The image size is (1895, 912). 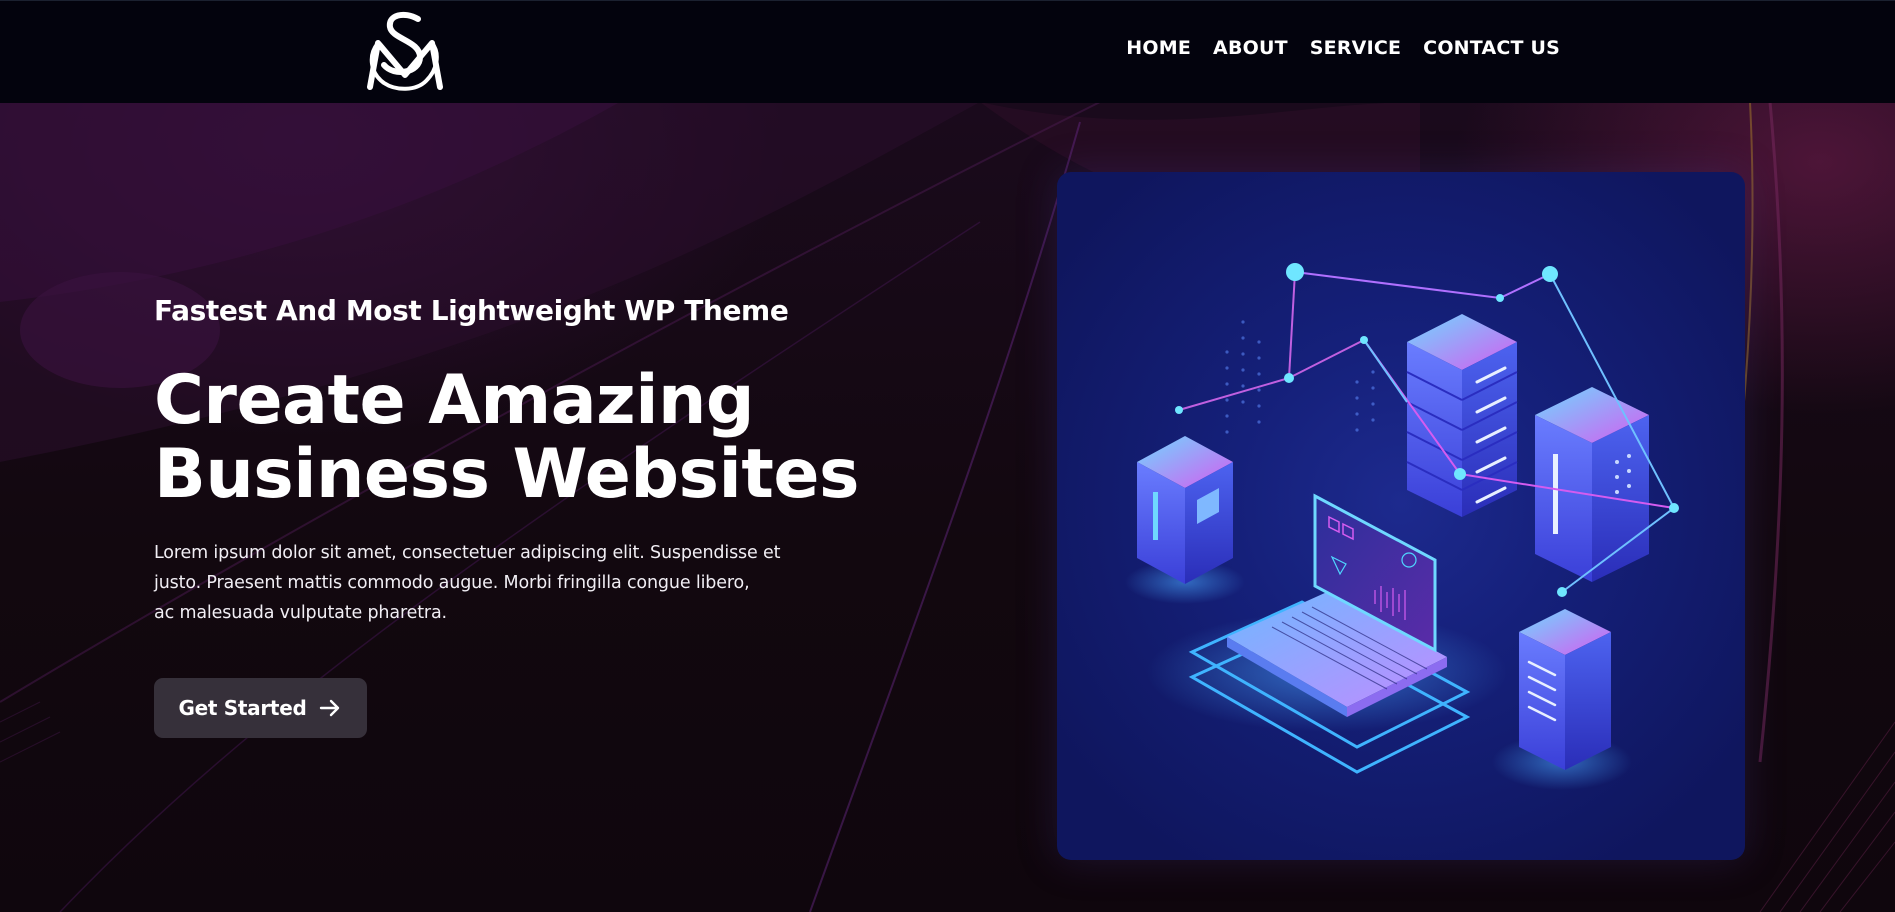 What do you see at coordinates (506, 474) in the screenshot?
I see `headline-line-2: Business Websites` at bounding box center [506, 474].